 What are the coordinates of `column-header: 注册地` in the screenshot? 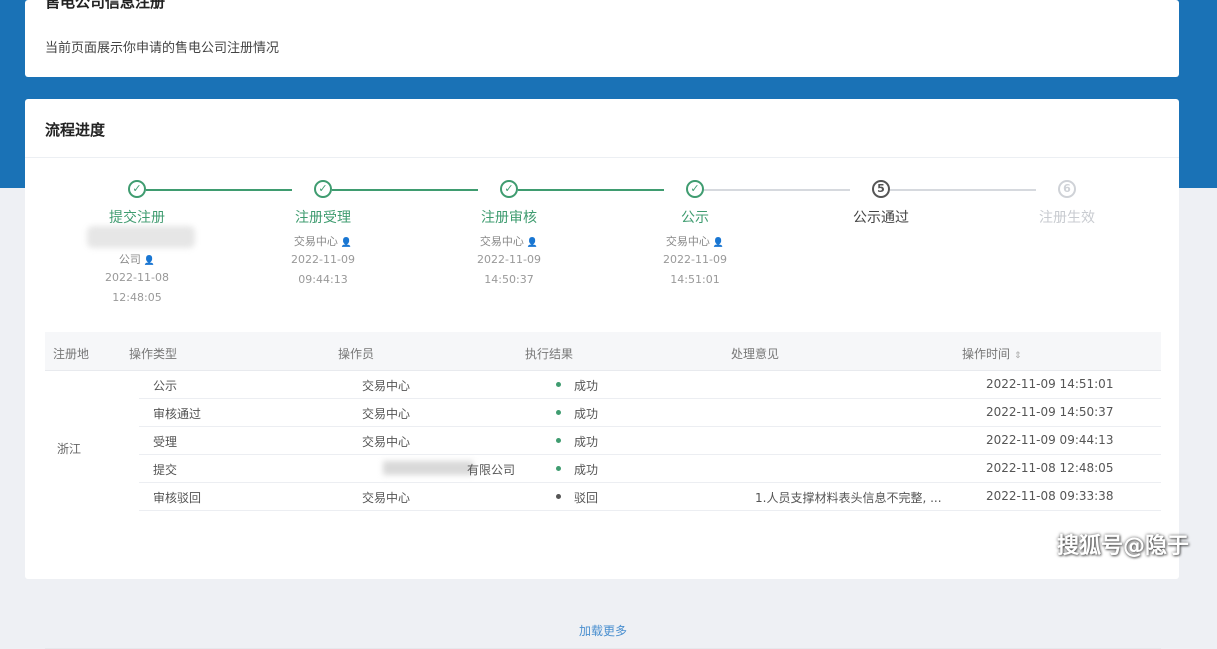 It's located at (71, 354).